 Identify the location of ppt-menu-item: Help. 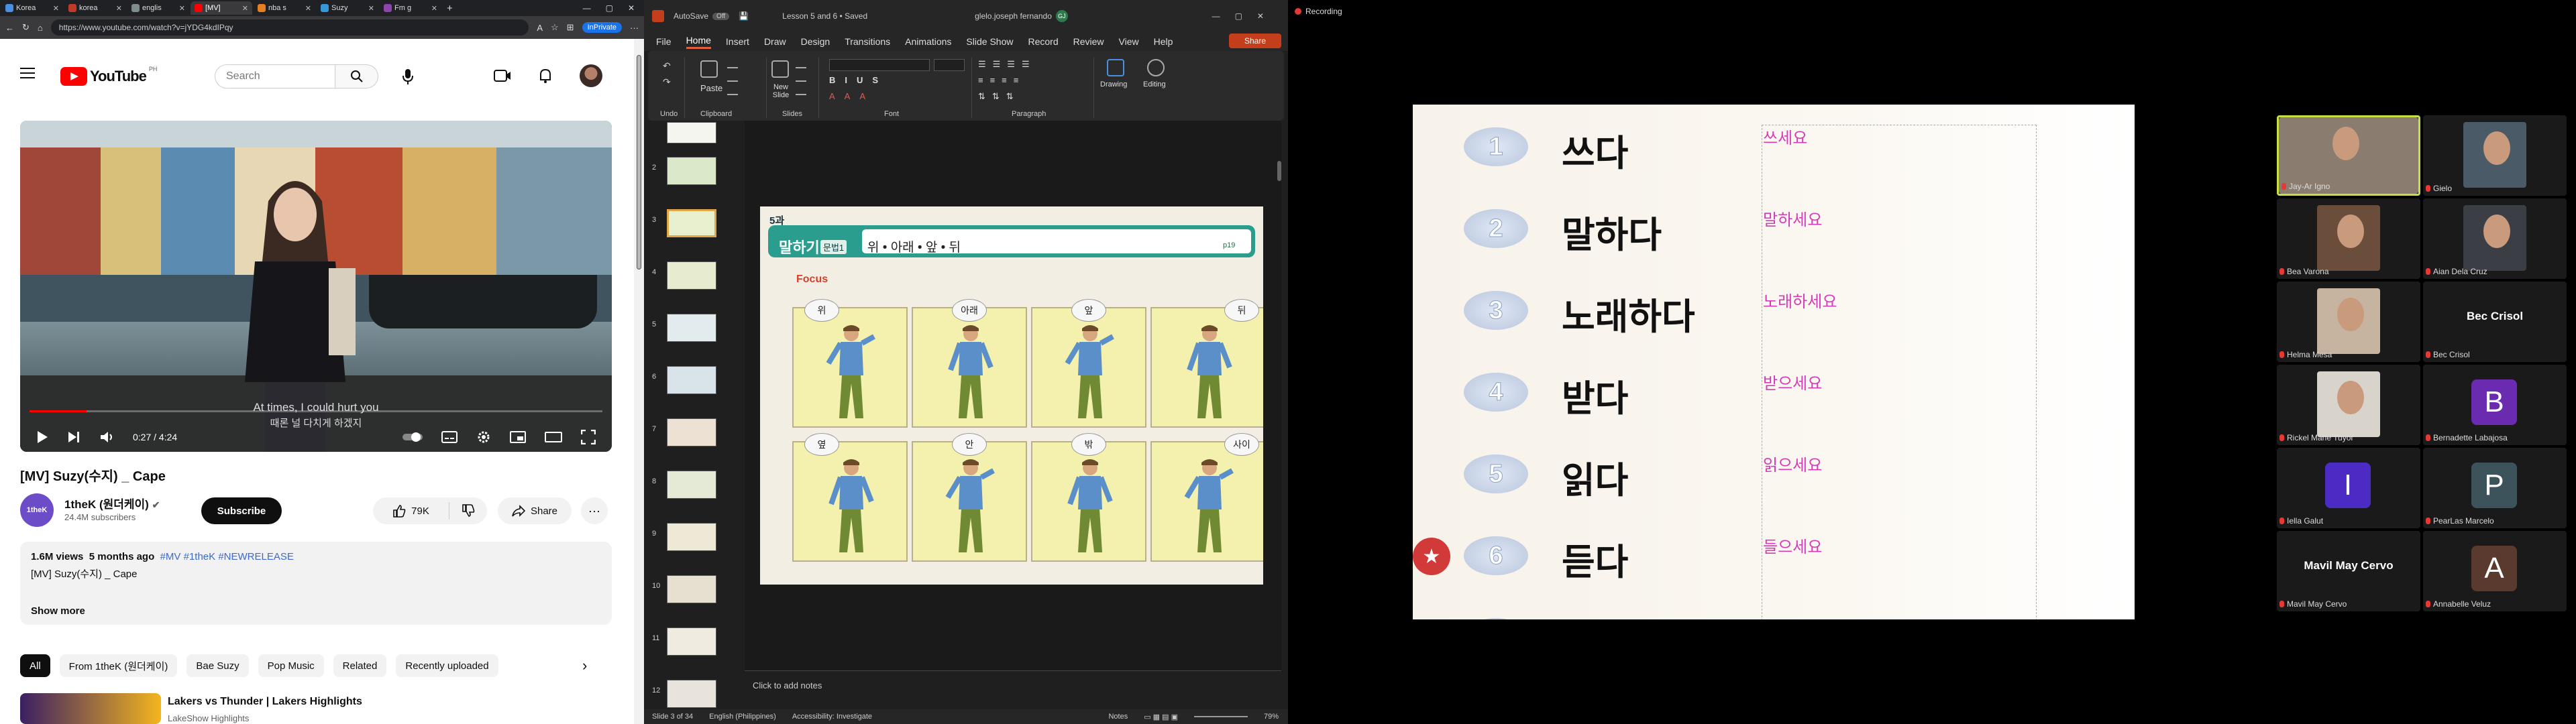
(1163, 41).